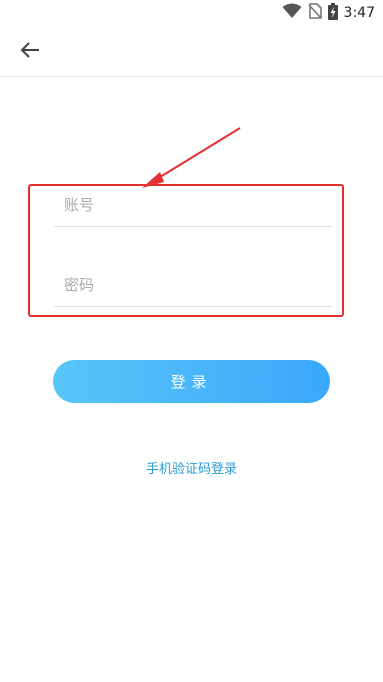 This screenshot has height=682, width=383. I want to click on status-icons: 3:47, so click(328, 13).